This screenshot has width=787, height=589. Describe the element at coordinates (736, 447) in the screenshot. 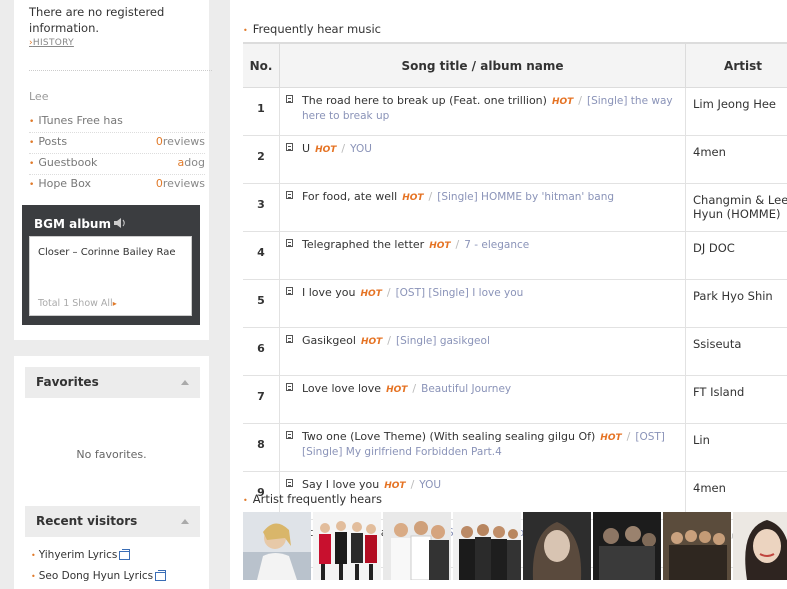

I see `artist-name: Lin` at that location.